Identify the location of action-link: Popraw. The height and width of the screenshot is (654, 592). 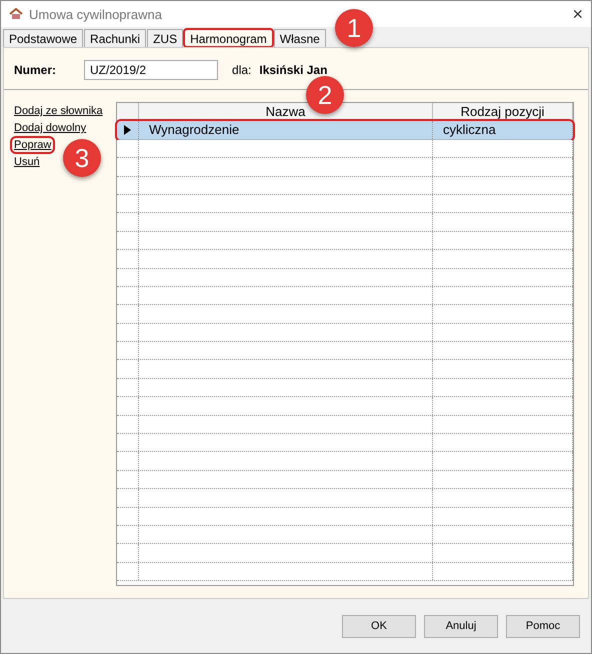
(33, 145).